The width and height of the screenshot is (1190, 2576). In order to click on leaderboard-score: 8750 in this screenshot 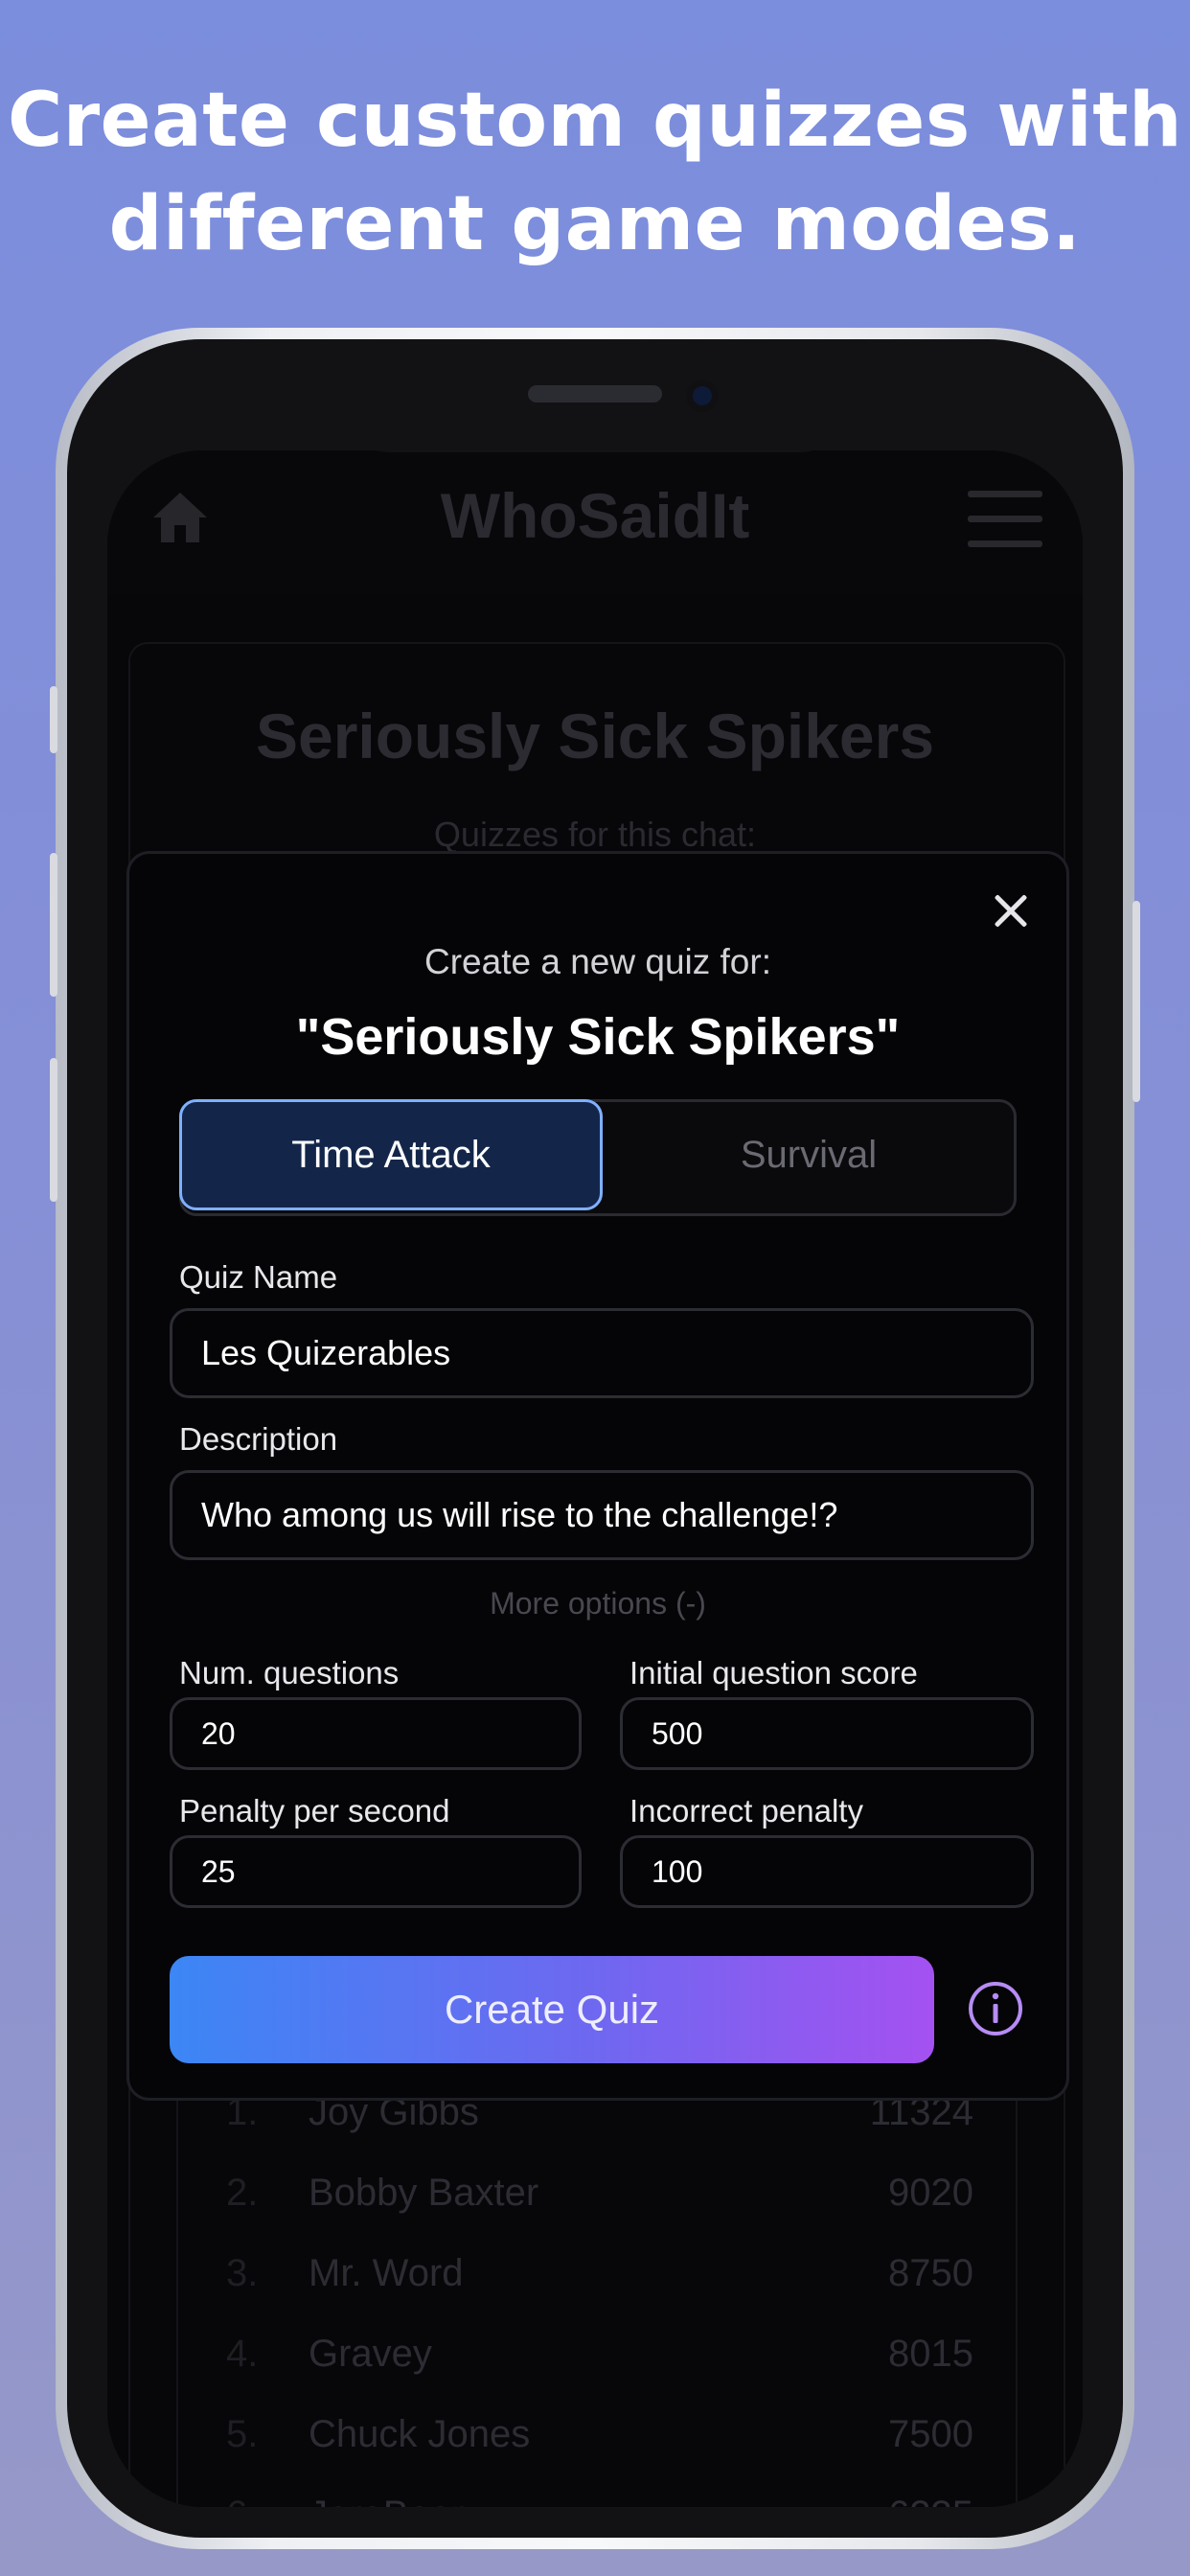, I will do `click(931, 2273)`.